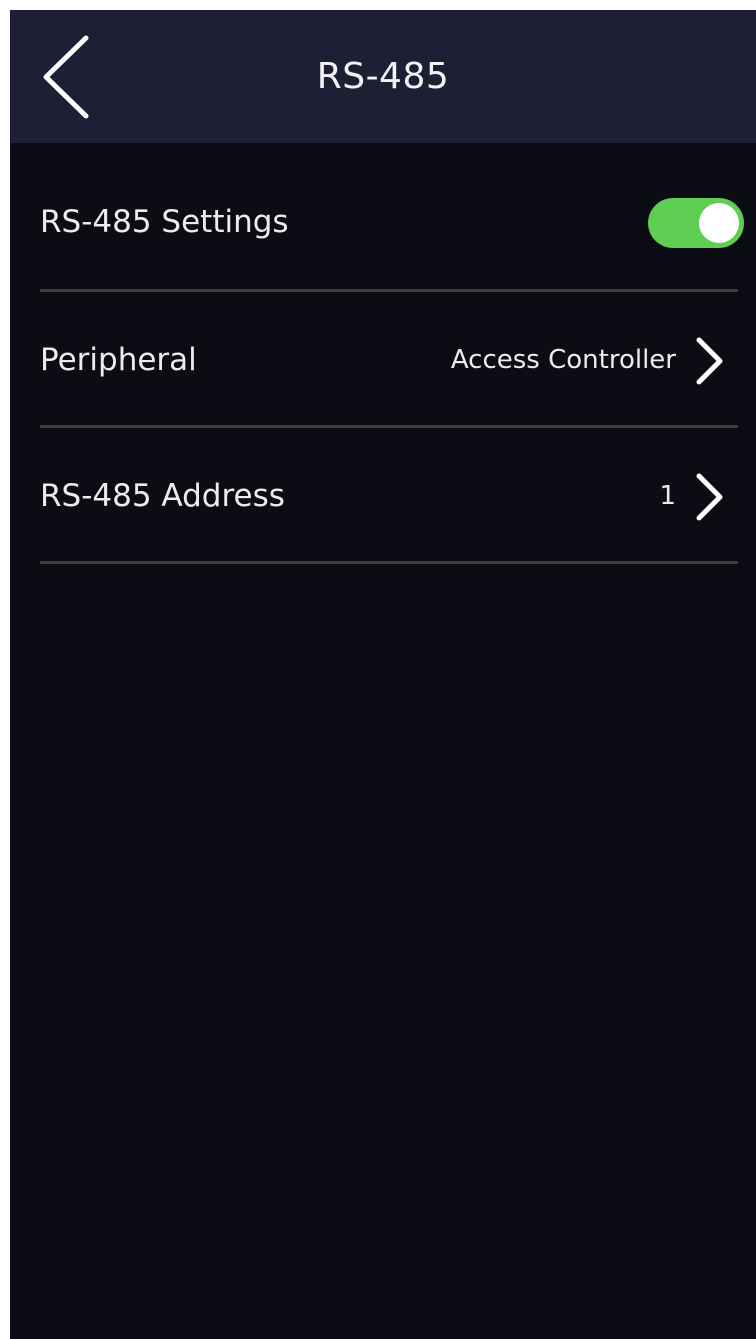 The image size is (756, 1339). What do you see at coordinates (389, 496) in the screenshot?
I see `rs485-address-row: RS-485 Address 1` at bounding box center [389, 496].